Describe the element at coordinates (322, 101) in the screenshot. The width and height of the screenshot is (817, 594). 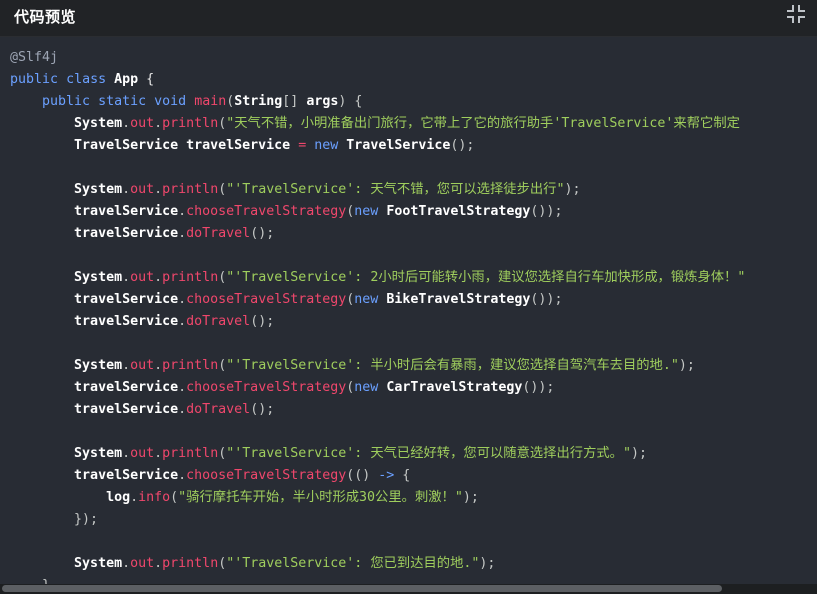
I see `code-token: args` at that location.